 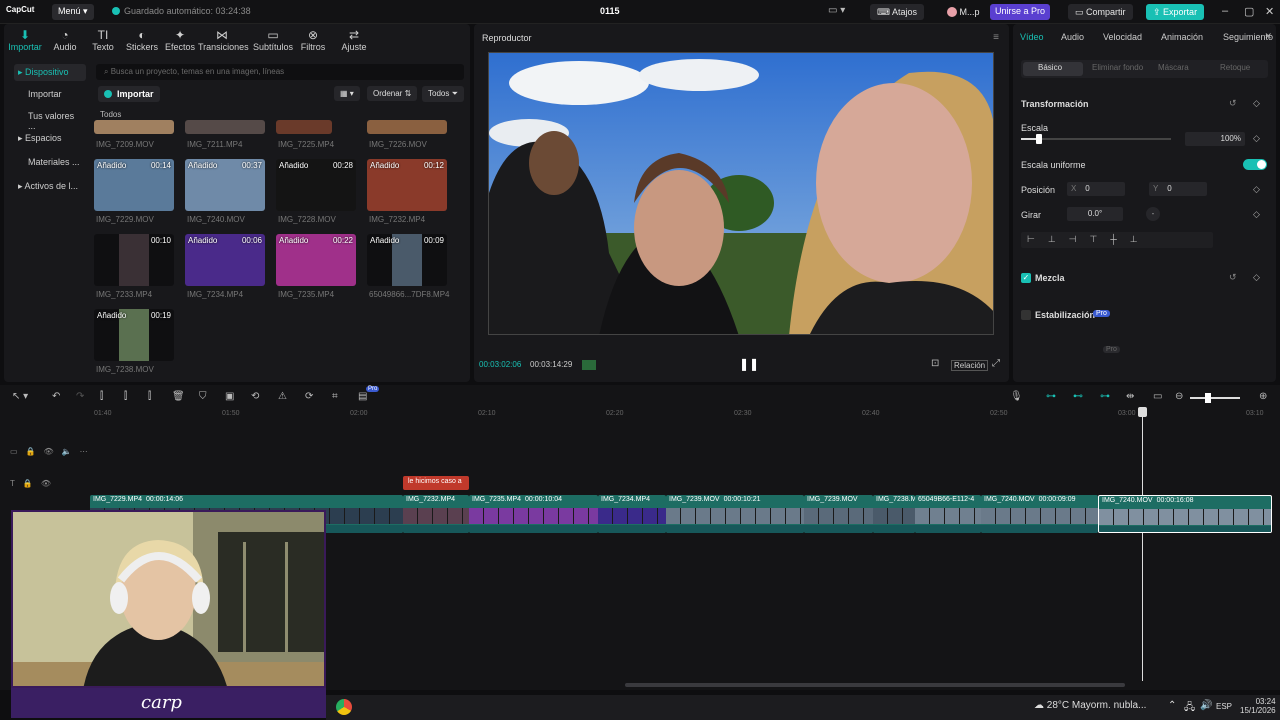 What do you see at coordinates (1117, 67) in the screenshot?
I see `property-subtab: Eliminar fondo` at bounding box center [1117, 67].